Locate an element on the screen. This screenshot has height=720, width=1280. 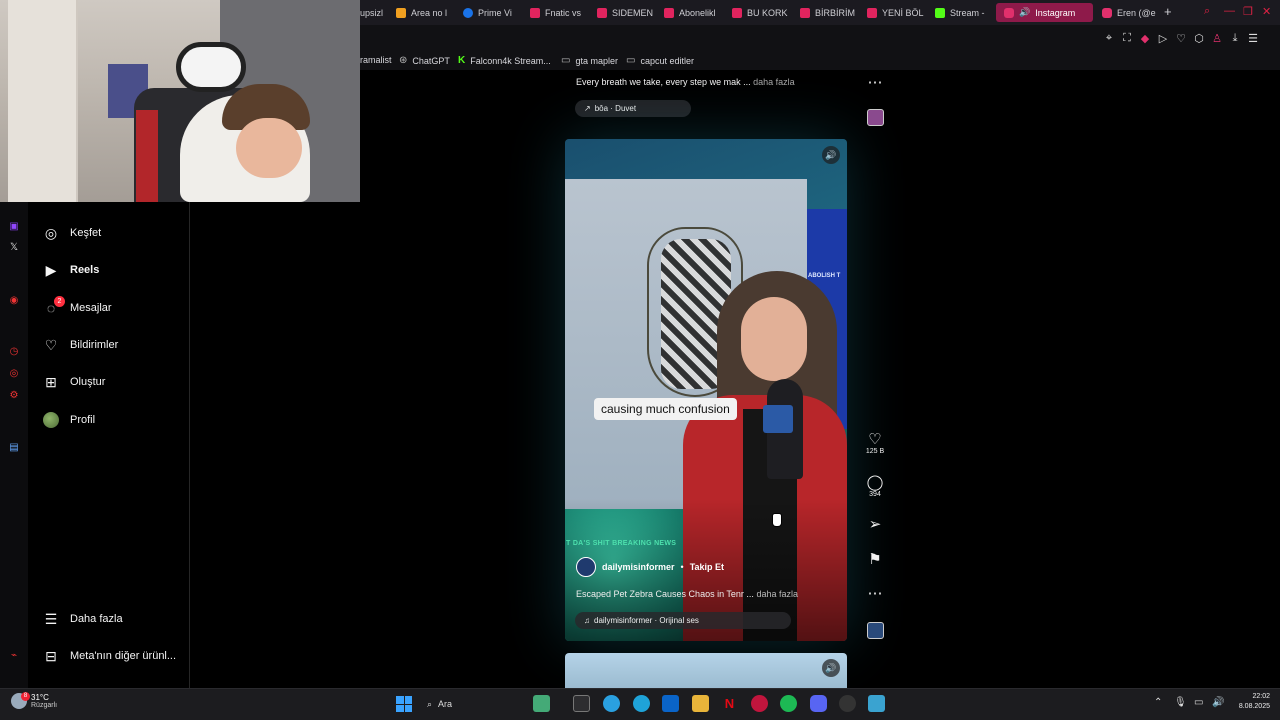
bookmark-item: ramalist is located at coordinates (376, 60).